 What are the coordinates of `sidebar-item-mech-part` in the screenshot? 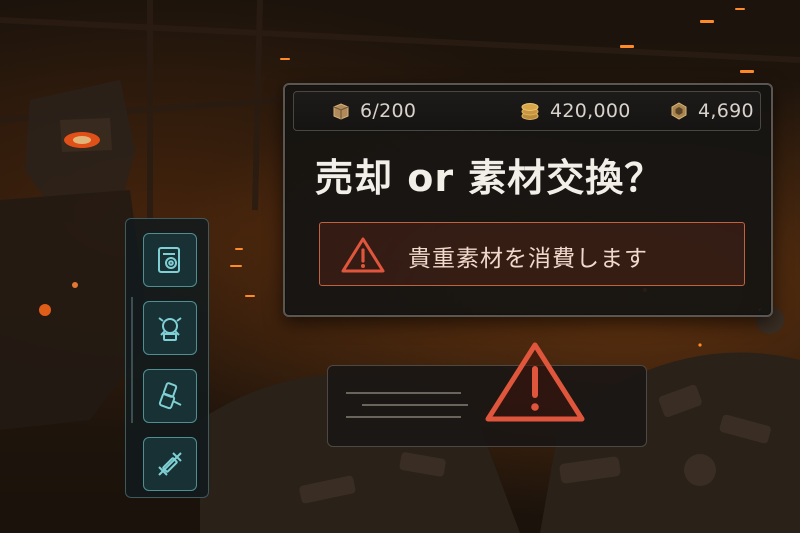 It's located at (170, 328).